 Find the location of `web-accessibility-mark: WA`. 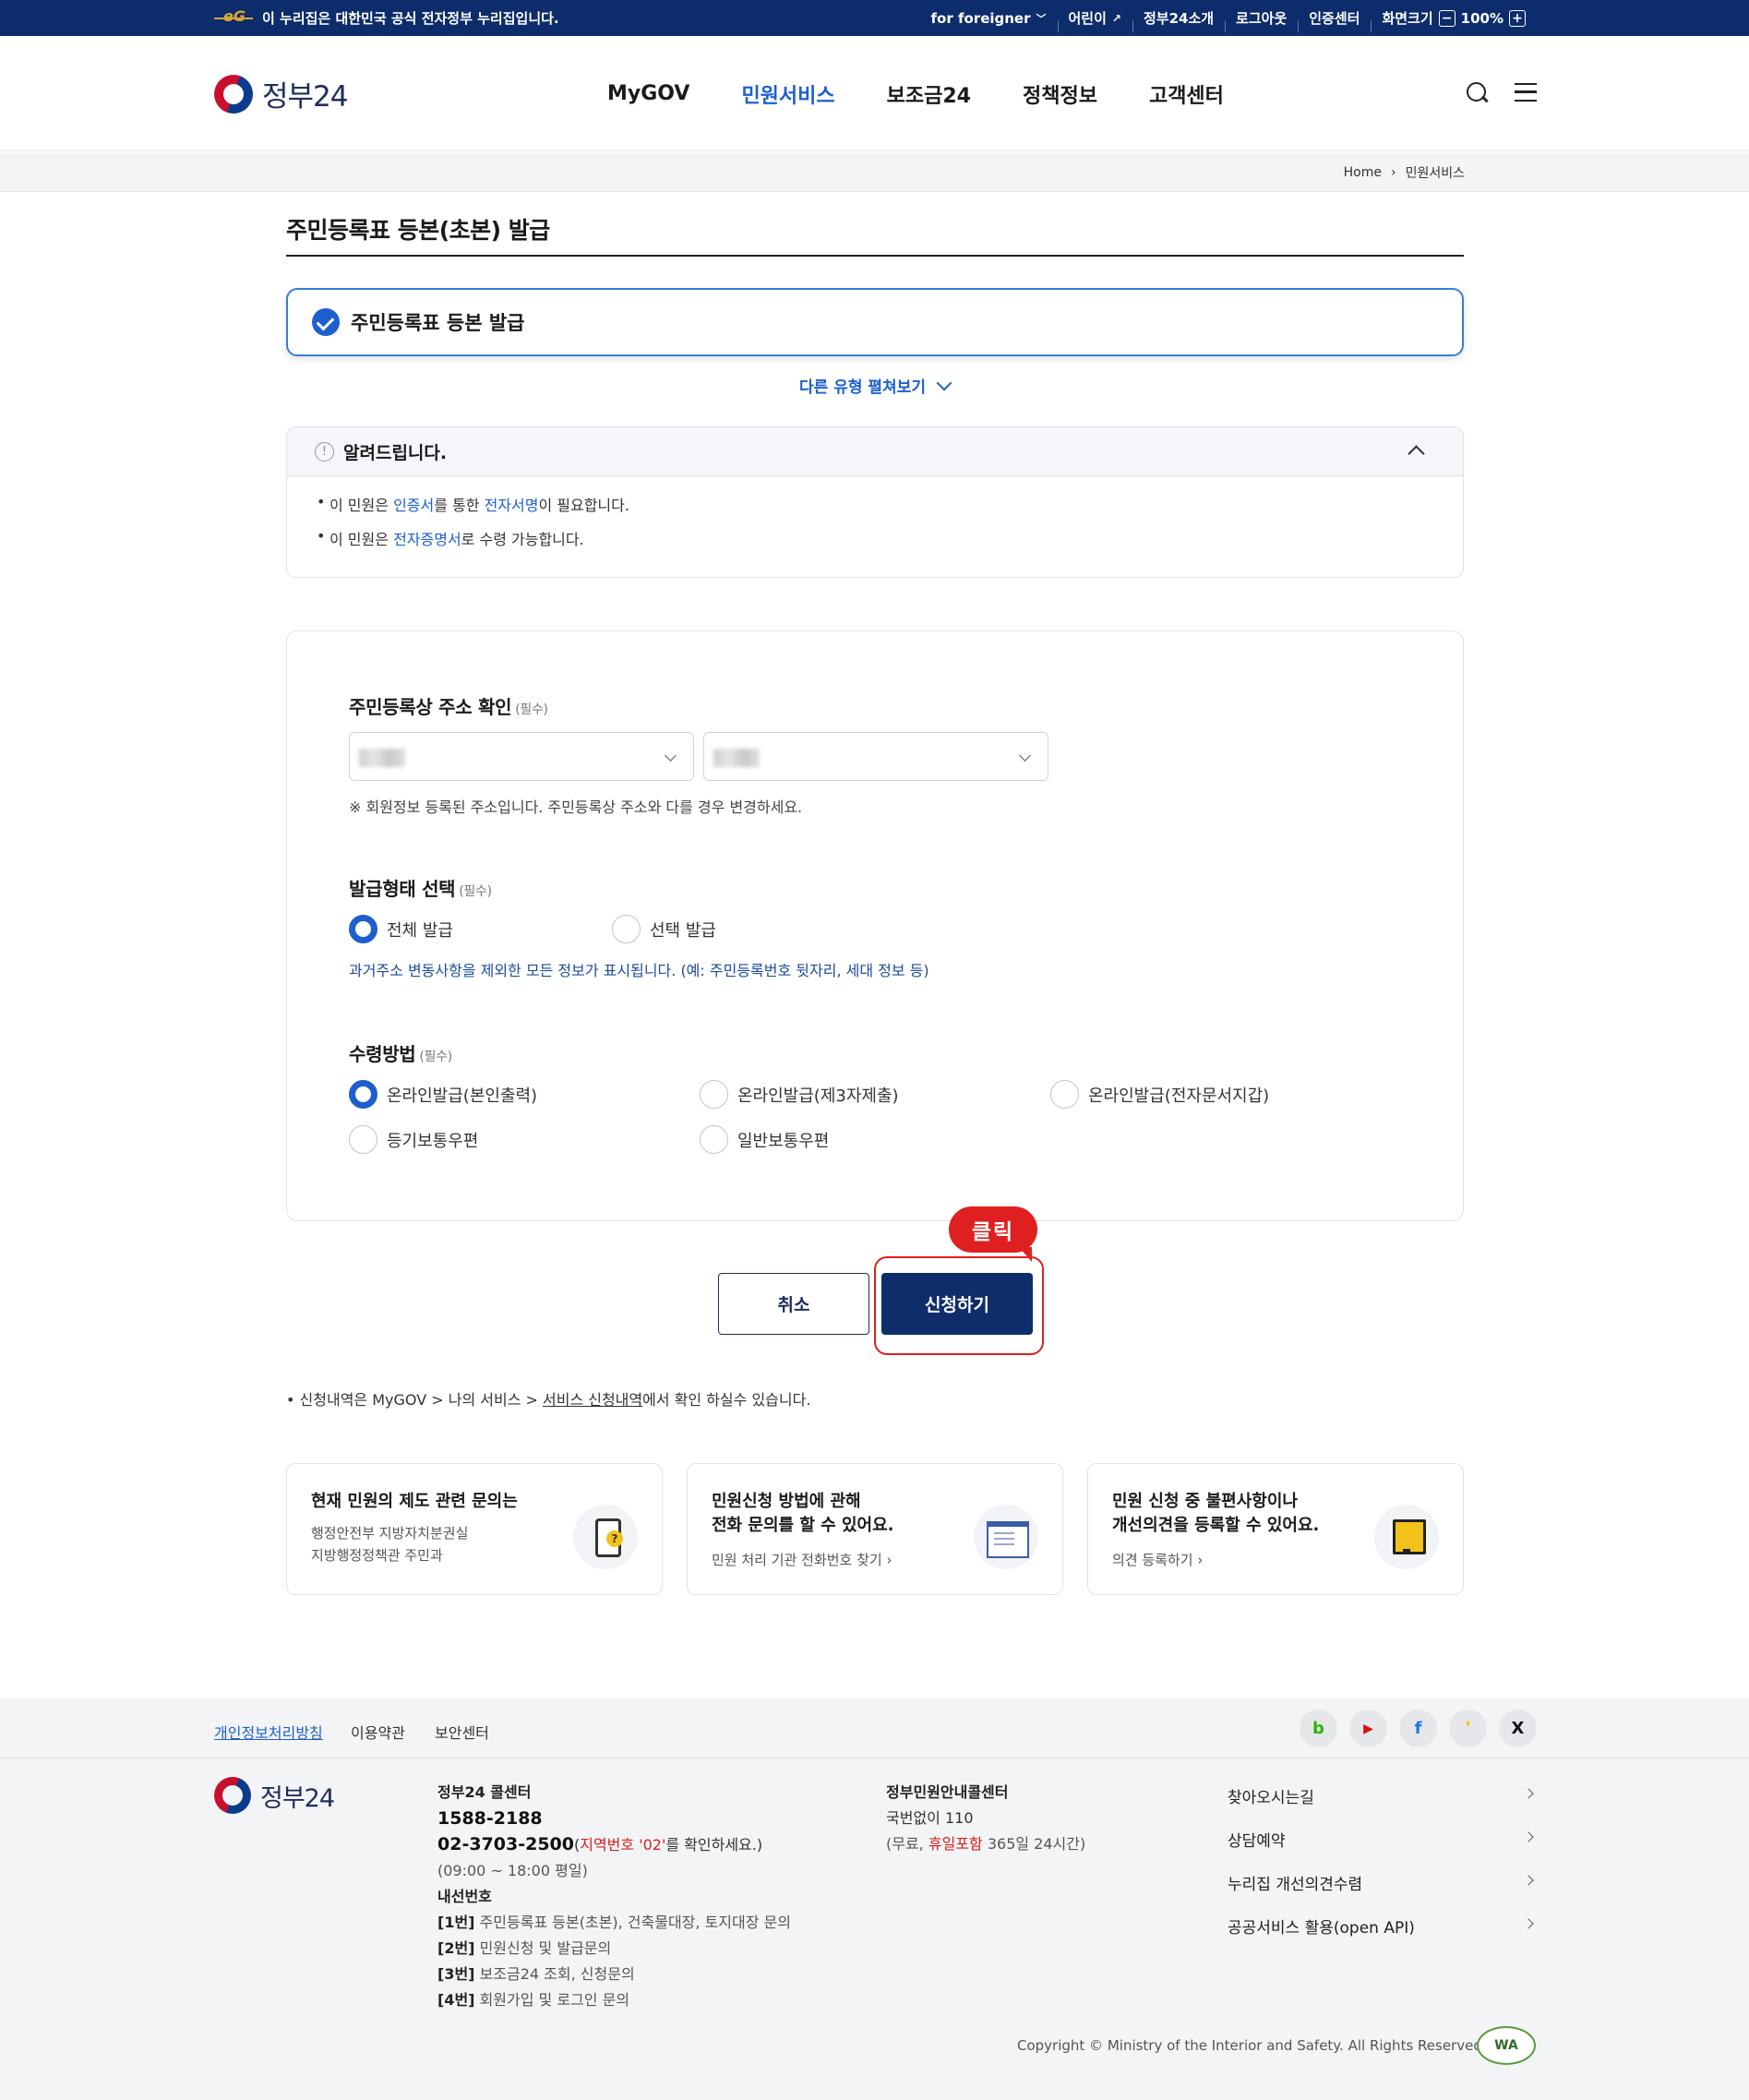

web-accessibility-mark: WA is located at coordinates (1506, 2045).